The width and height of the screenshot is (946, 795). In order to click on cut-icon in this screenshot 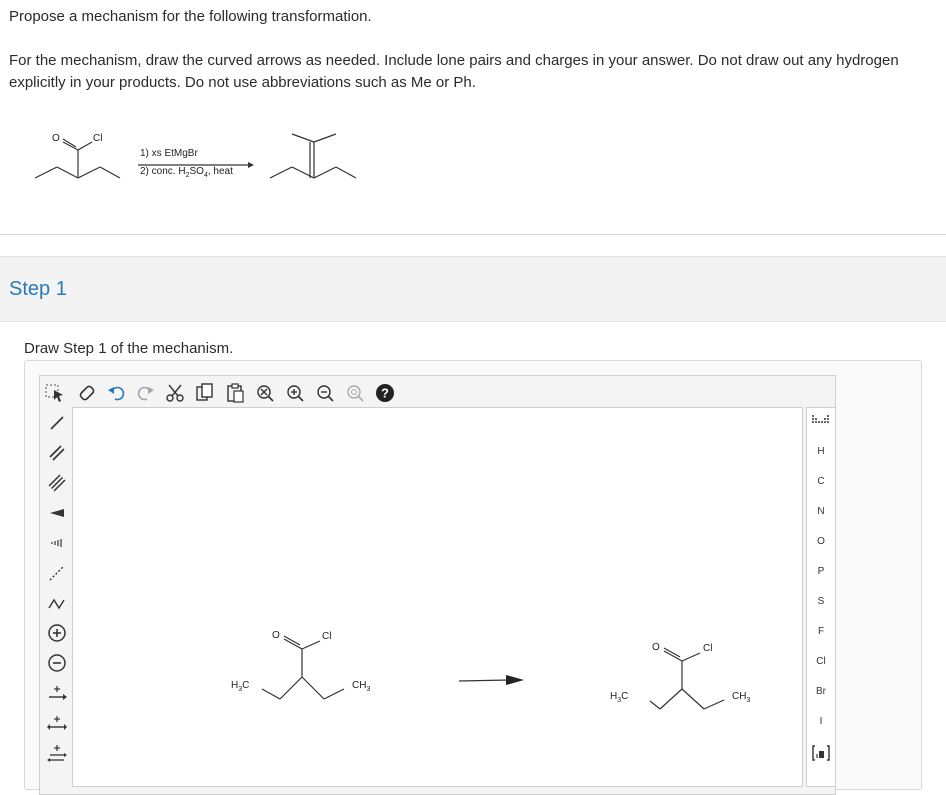, I will do `click(175, 393)`.